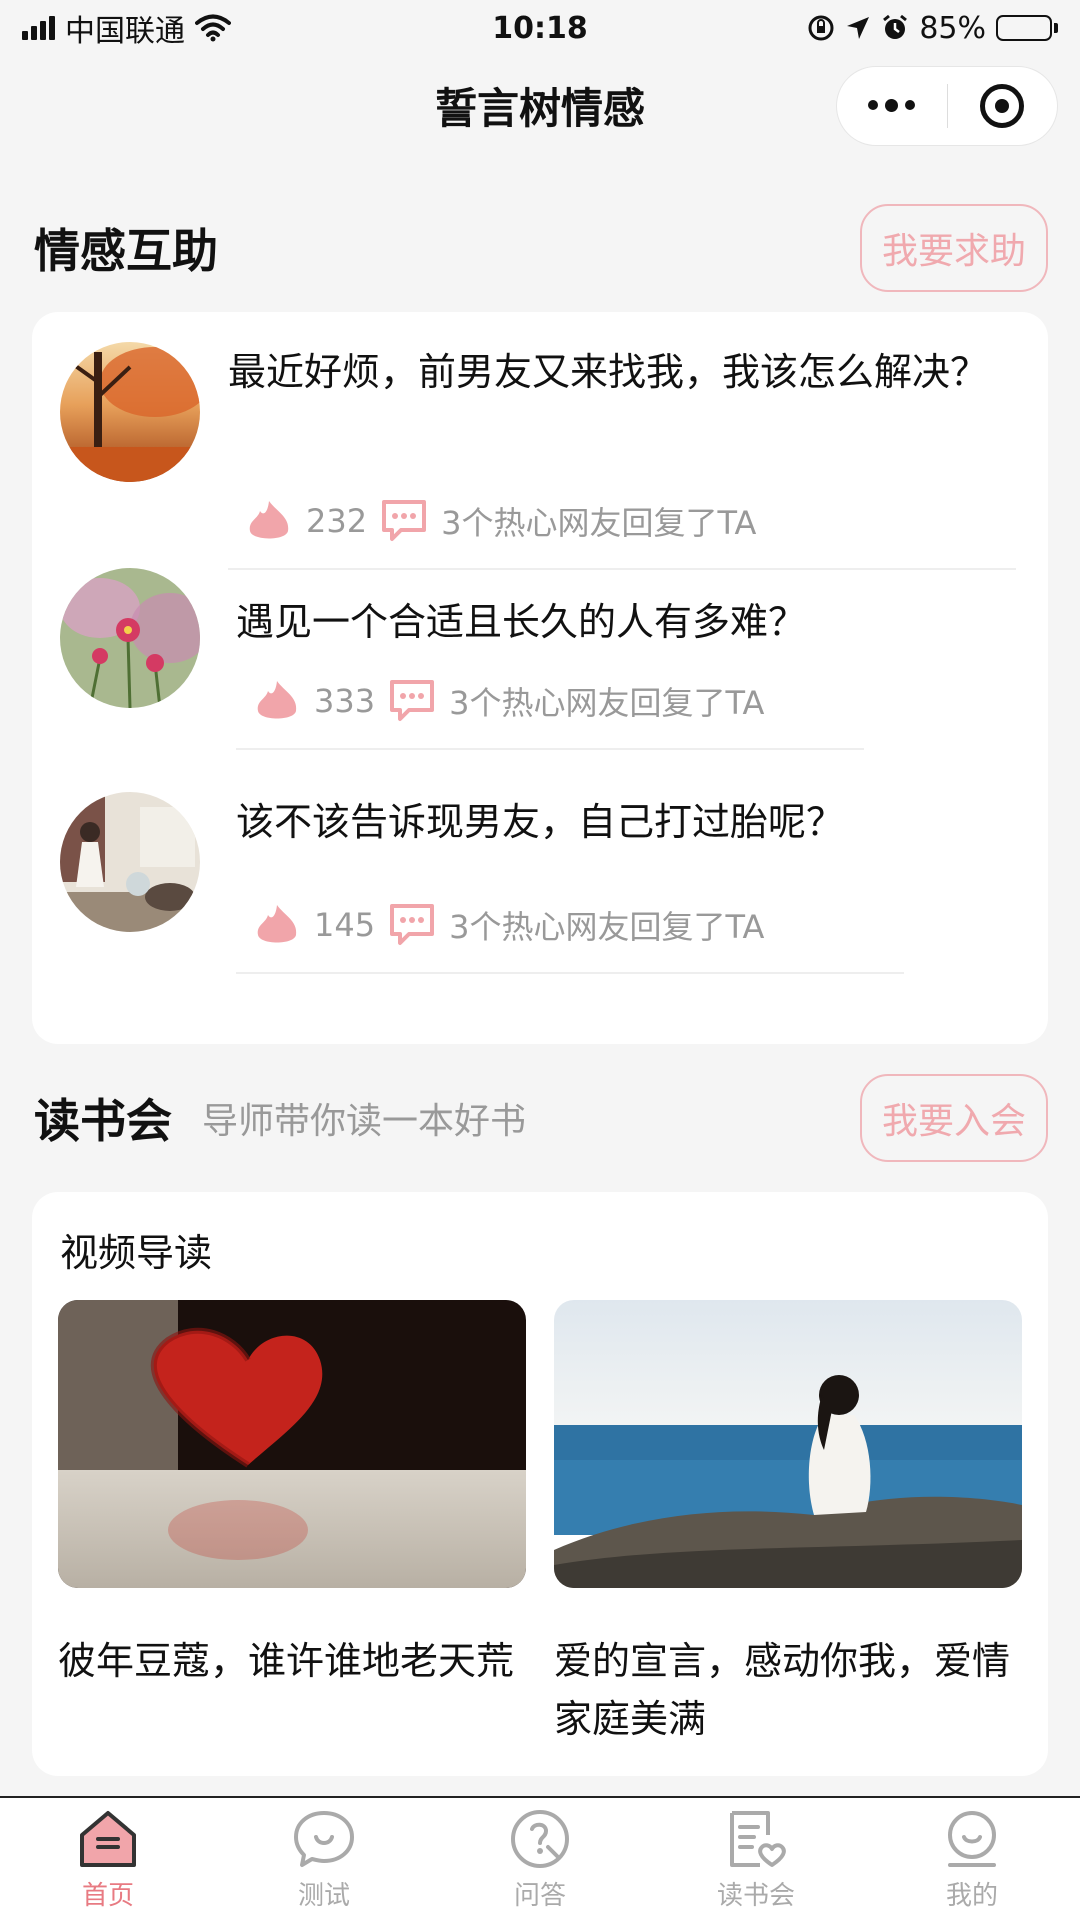 The width and height of the screenshot is (1080, 1920). I want to click on autumn-tree-avatar, so click(130, 412).